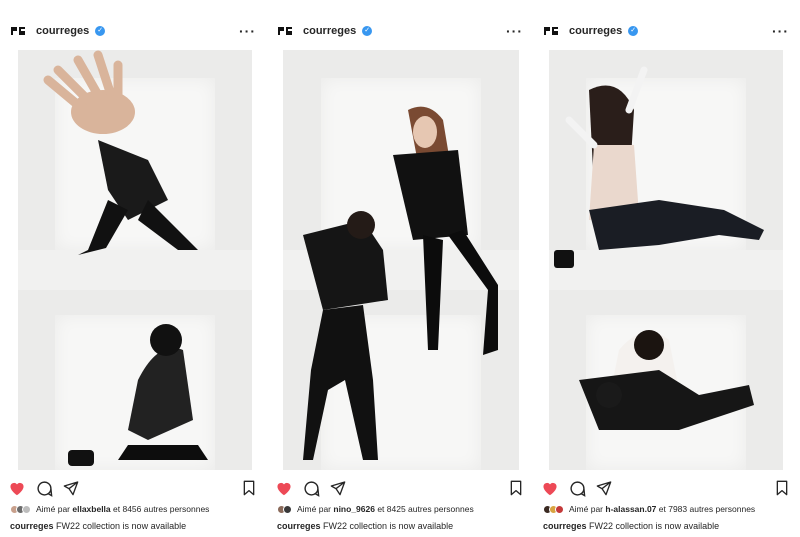  I want to click on likes-count: et 8456 autres personnes, so click(160, 509).